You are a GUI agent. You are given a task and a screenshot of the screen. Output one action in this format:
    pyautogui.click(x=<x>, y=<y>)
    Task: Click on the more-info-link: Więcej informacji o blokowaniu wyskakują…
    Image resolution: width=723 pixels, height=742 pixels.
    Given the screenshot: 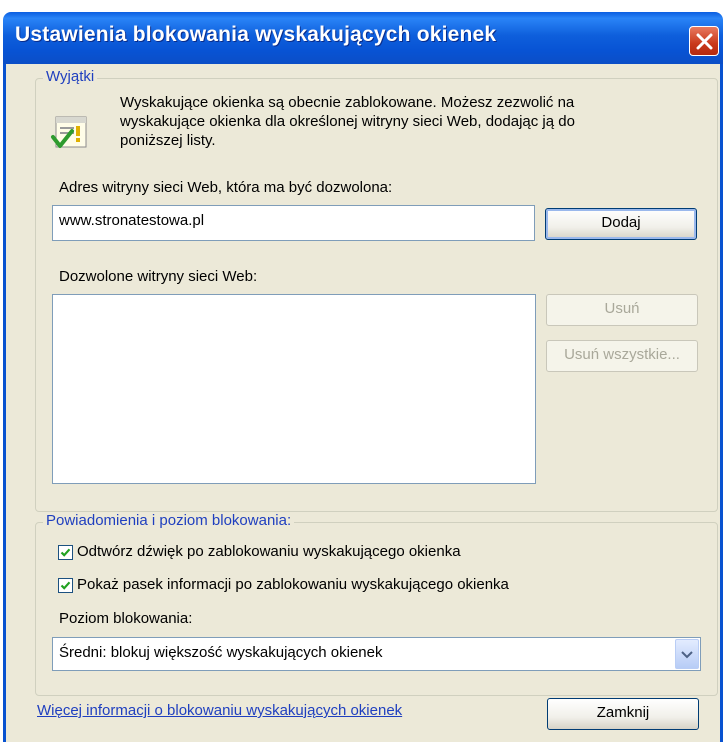 What is the action you would take?
    pyautogui.click(x=219, y=710)
    